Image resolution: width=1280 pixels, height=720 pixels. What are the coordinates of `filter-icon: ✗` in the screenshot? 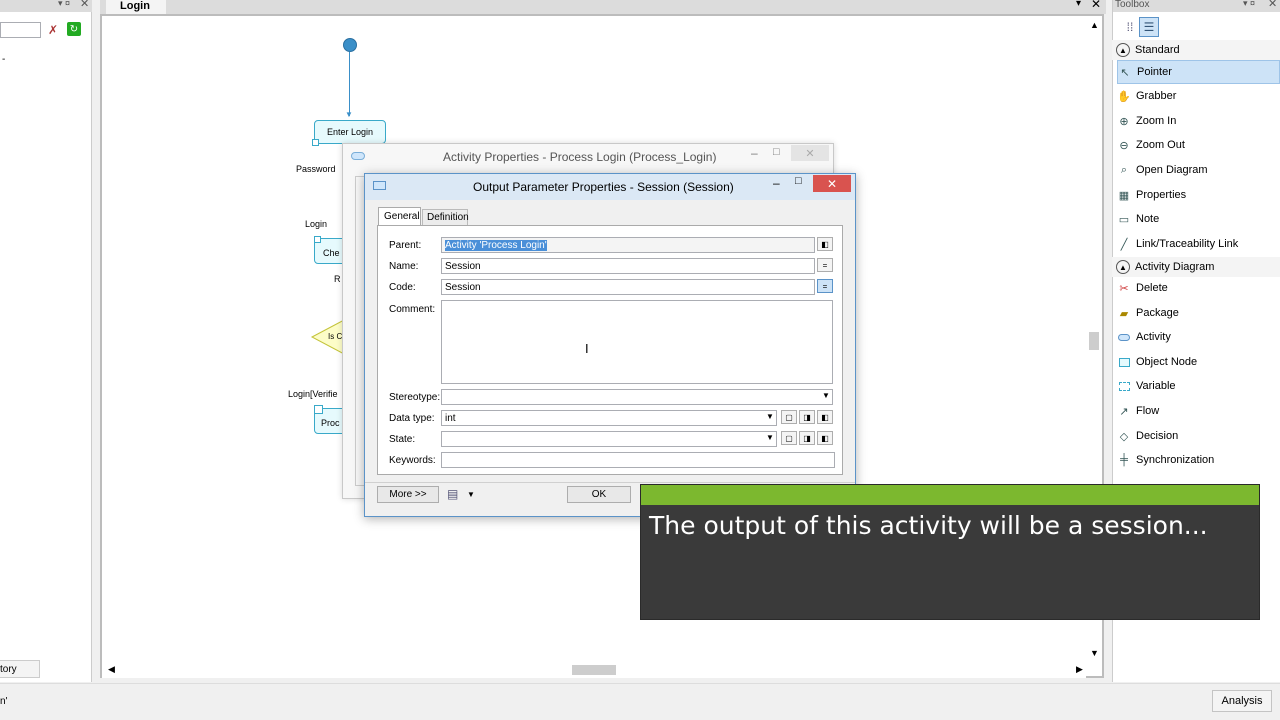 It's located at (53, 30).